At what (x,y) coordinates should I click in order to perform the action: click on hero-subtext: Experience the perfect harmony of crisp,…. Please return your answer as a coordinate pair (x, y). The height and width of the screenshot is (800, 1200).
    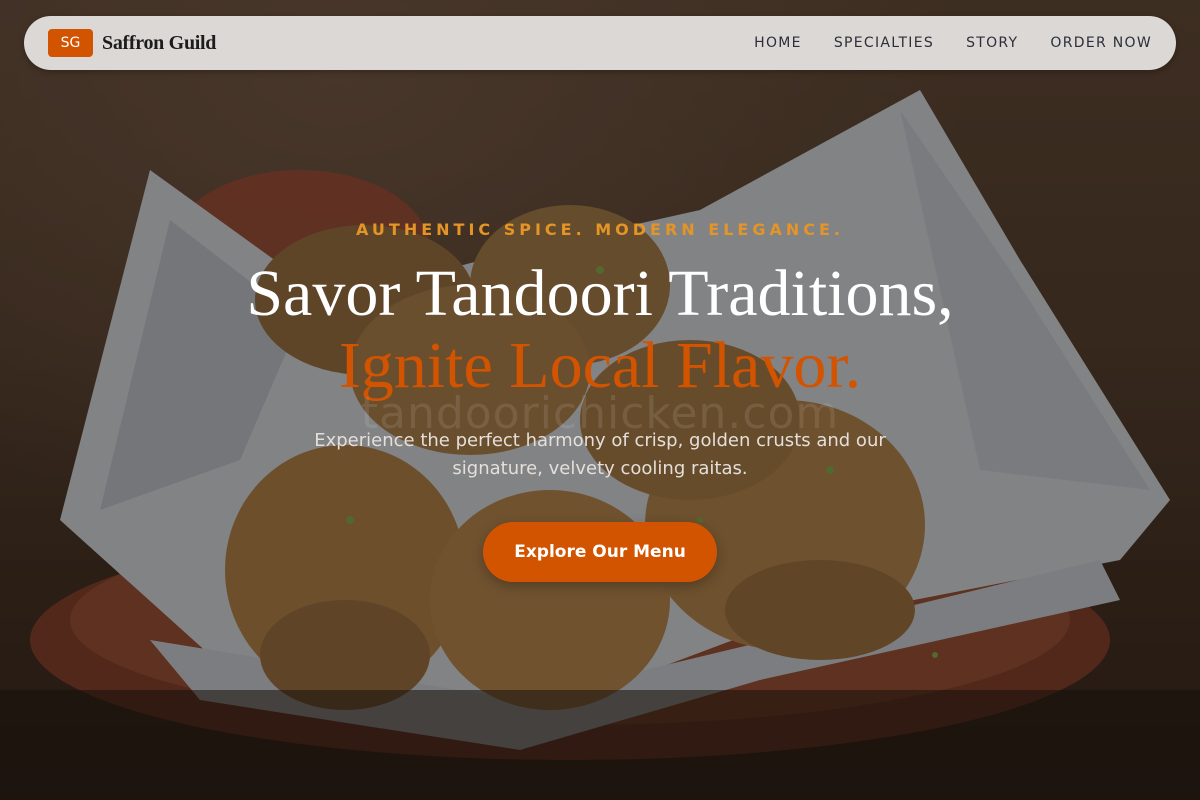
    Looking at the image, I should click on (600, 454).